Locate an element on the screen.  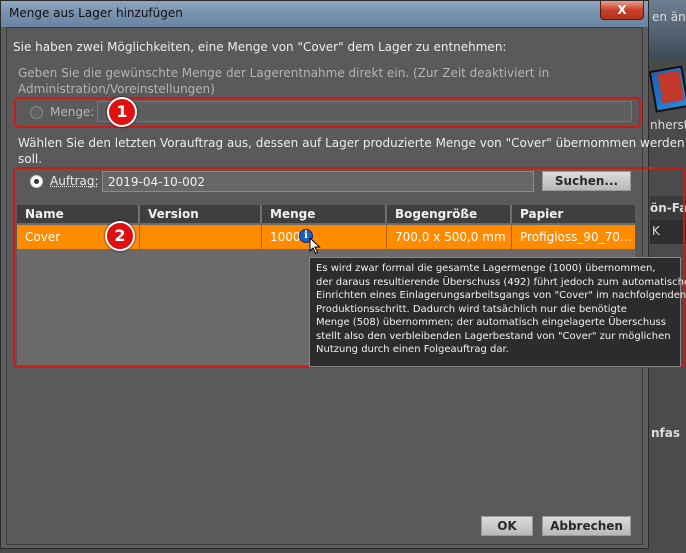
background-text: nfas is located at coordinates (666, 433).